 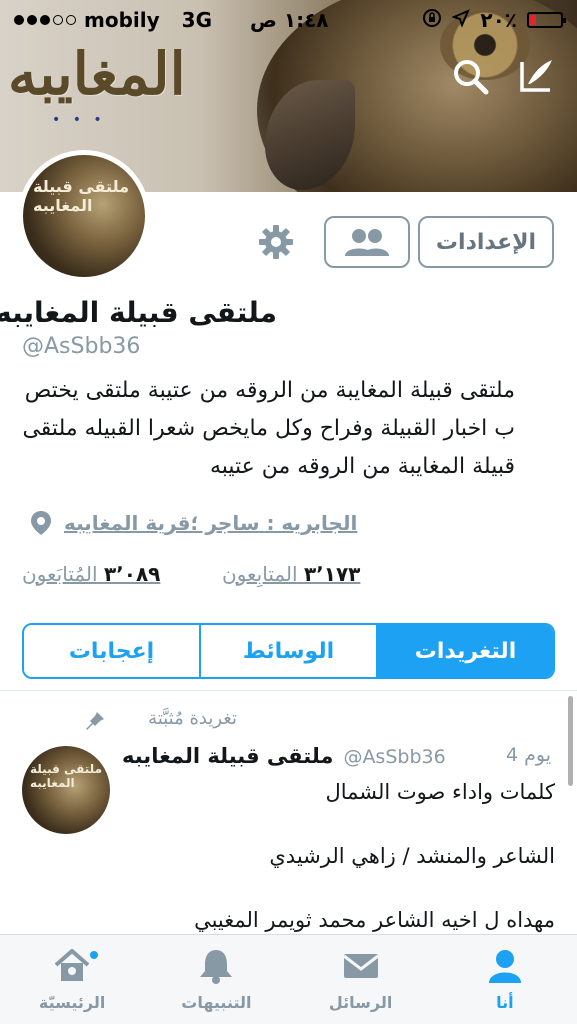 What do you see at coordinates (192, 718) in the screenshot?
I see `pinned-tweet-label: تغريدة مُثبَّتة` at bounding box center [192, 718].